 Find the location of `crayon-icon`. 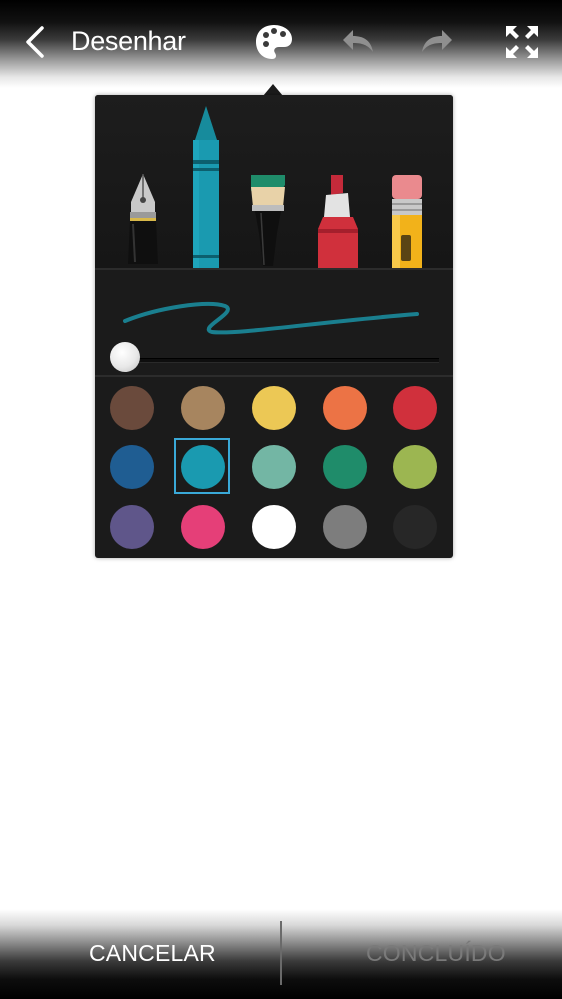

crayon-icon is located at coordinates (206, 186).